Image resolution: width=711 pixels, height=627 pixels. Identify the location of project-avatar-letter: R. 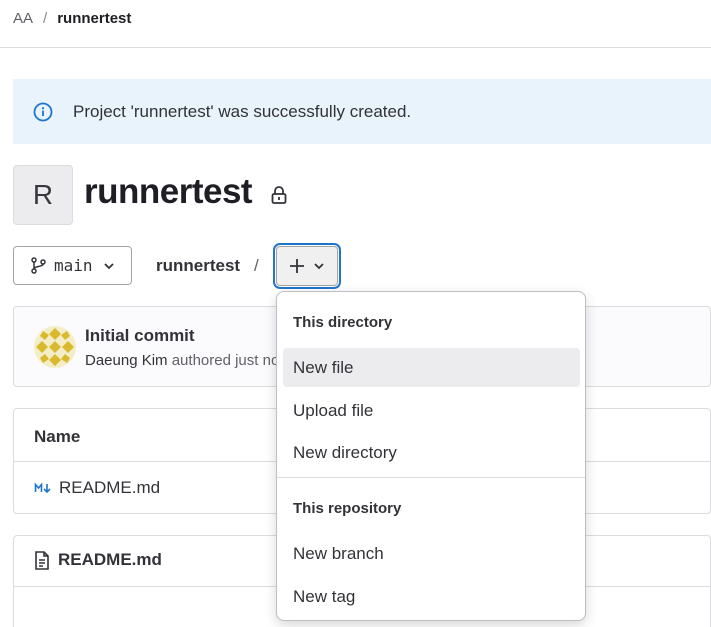
(43, 194).